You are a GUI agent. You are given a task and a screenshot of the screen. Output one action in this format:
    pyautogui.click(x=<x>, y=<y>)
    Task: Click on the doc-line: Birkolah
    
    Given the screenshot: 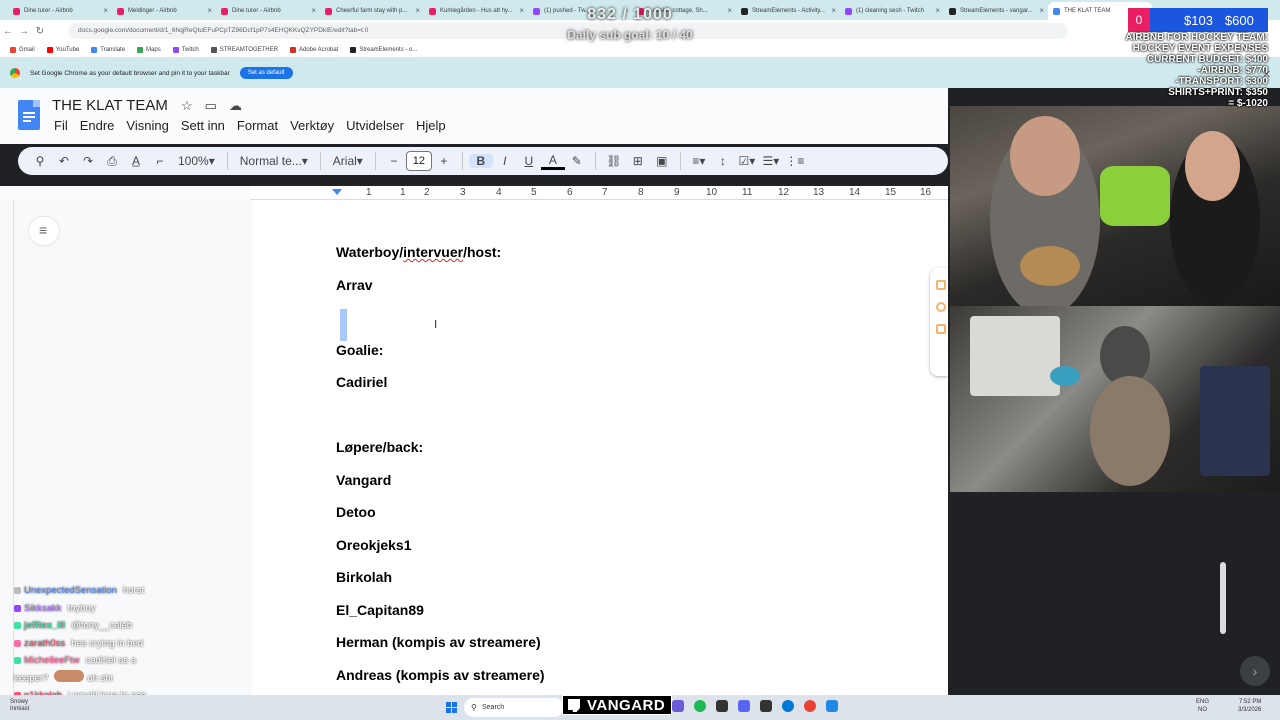 What is the action you would take?
    pyautogui.click(x=364, y=577)
    